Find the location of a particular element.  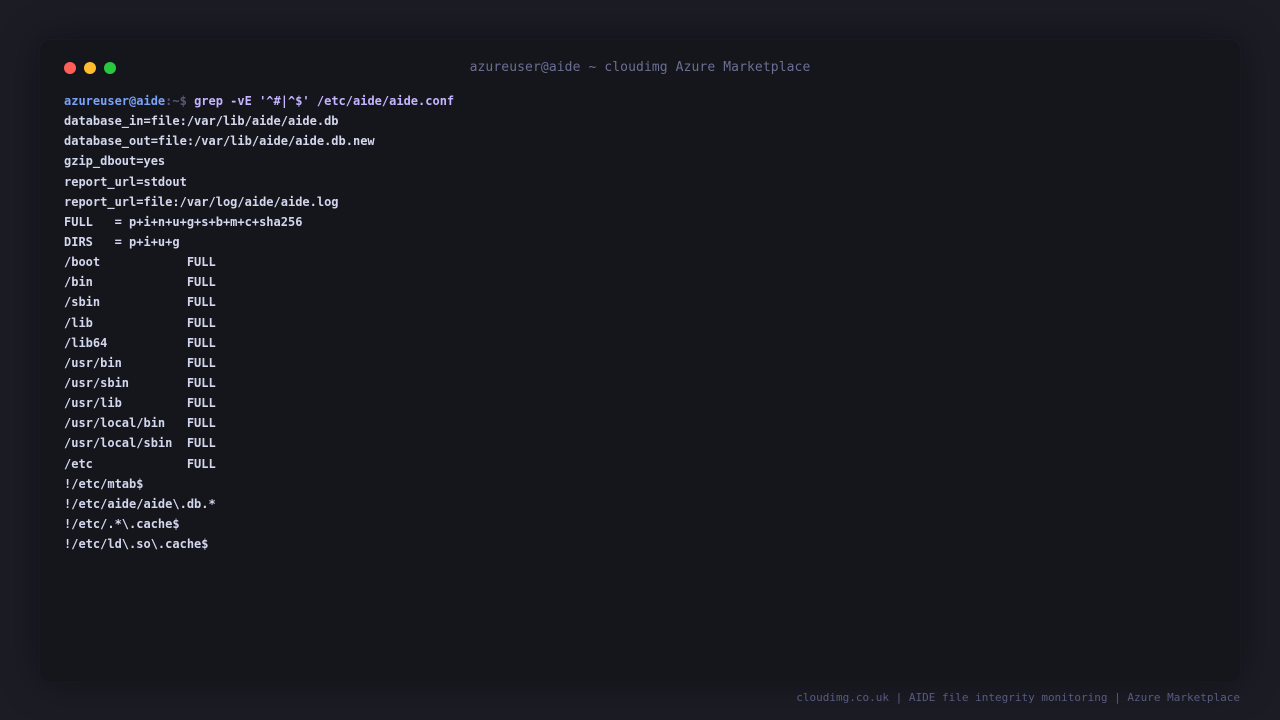

command-text: grep -vE '^#|^$' /etc/aide/aide.conf is located at coordinates (324, 101).